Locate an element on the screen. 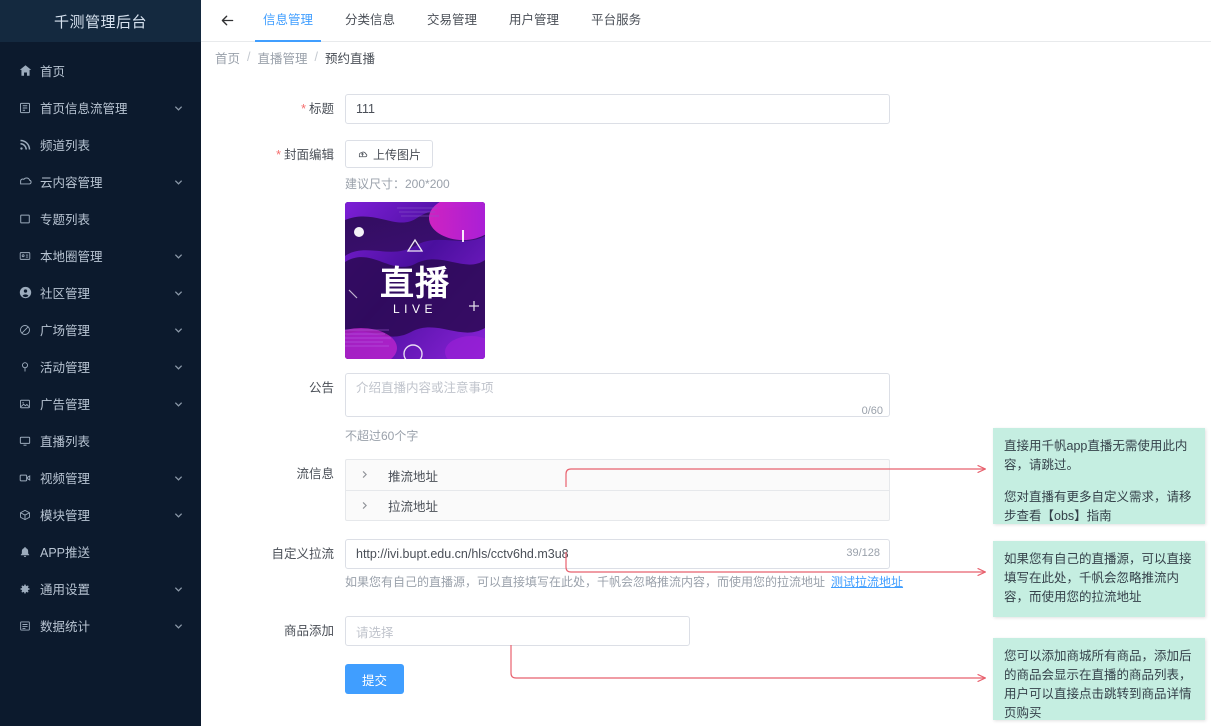 This screenshot has height=726, width=1211. test-pull-url-link: 测试拉流地址 is located at coordinates (867, 582).